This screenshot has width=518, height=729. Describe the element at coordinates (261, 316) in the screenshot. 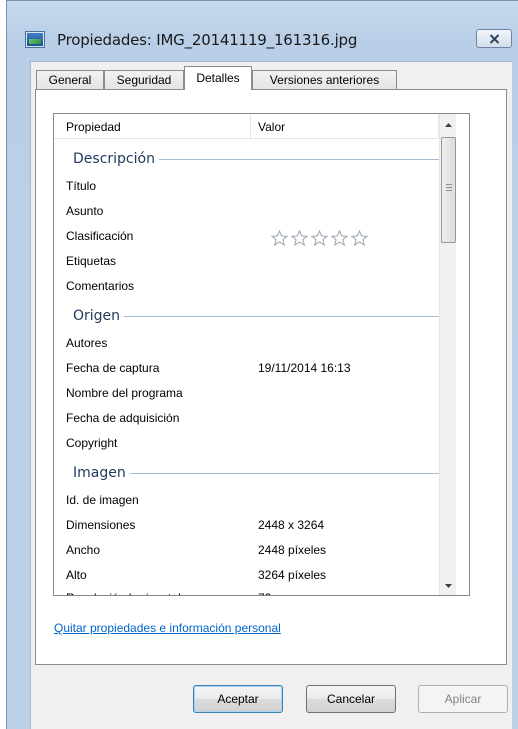

I see `group-divider` at that location.